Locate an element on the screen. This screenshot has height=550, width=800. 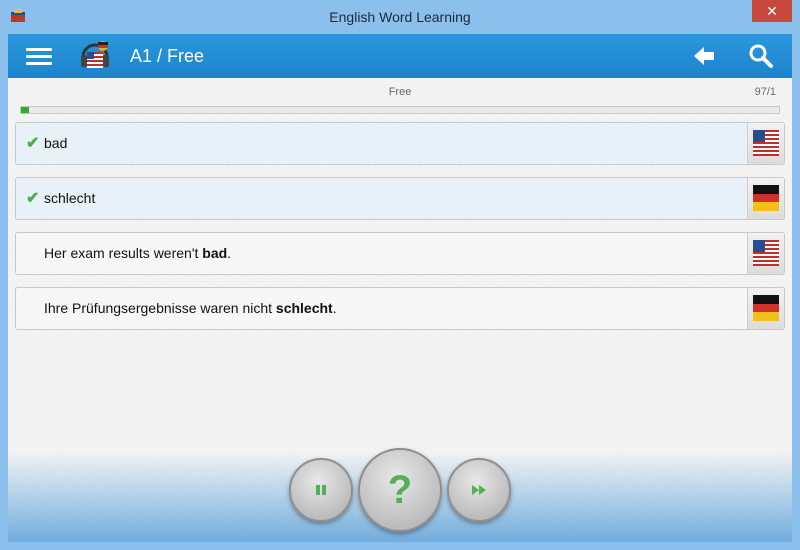
question-icon: ? is located at coordinates (400, 489).